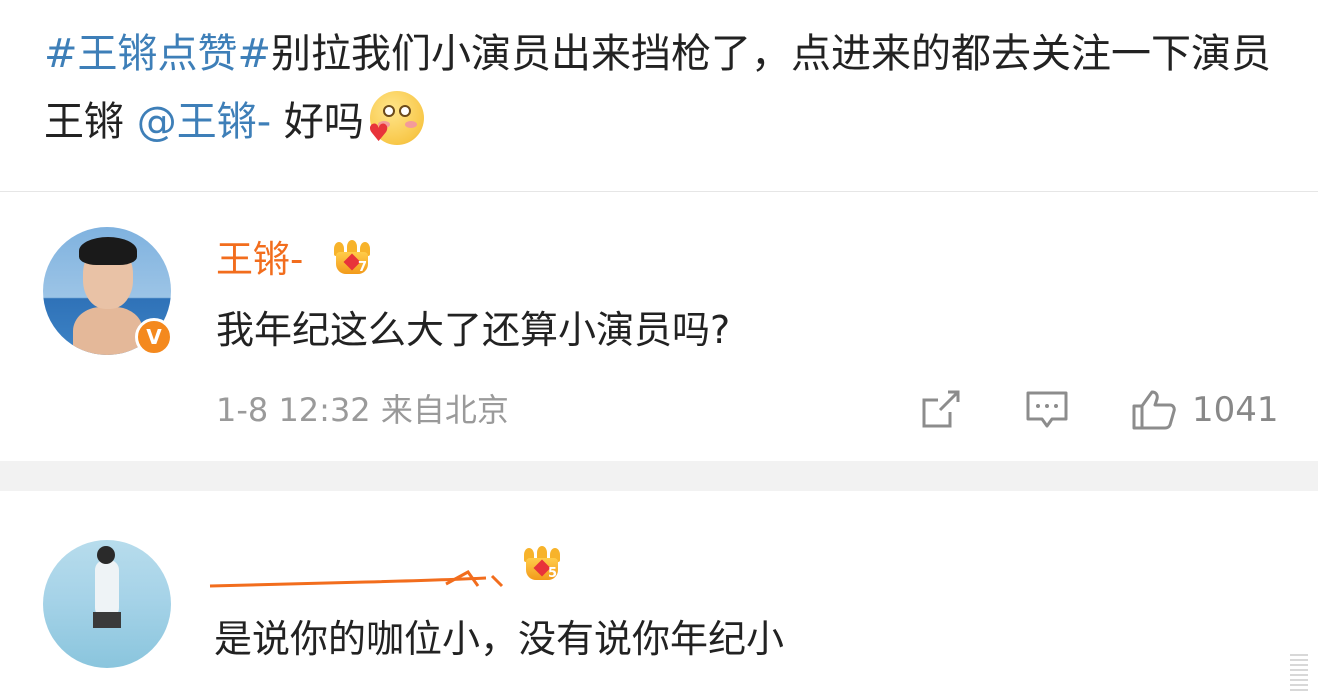 This screenshot has height=696, width=1318. Describe the element at coordinates (362, 410) in the screenshot. I see `comment-meta: 1-8 12:32 来自北京` at that location.